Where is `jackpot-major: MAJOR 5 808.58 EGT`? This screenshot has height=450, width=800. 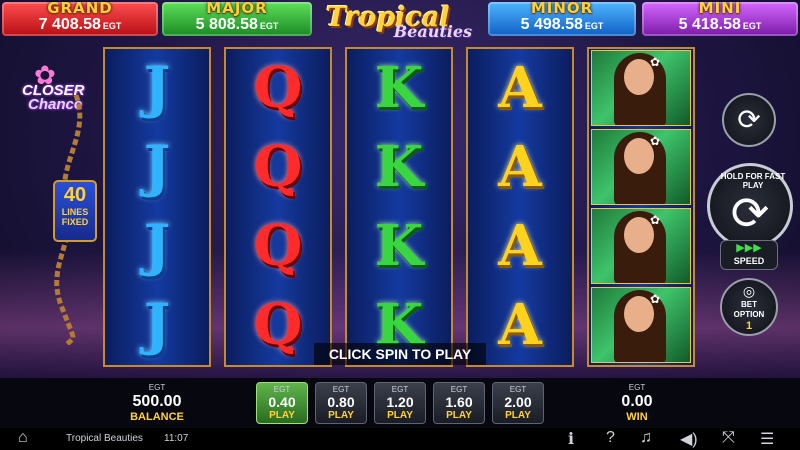 jackpot-major: MAJOR 5 808.58 EGT is located at coordinates (237, 18).